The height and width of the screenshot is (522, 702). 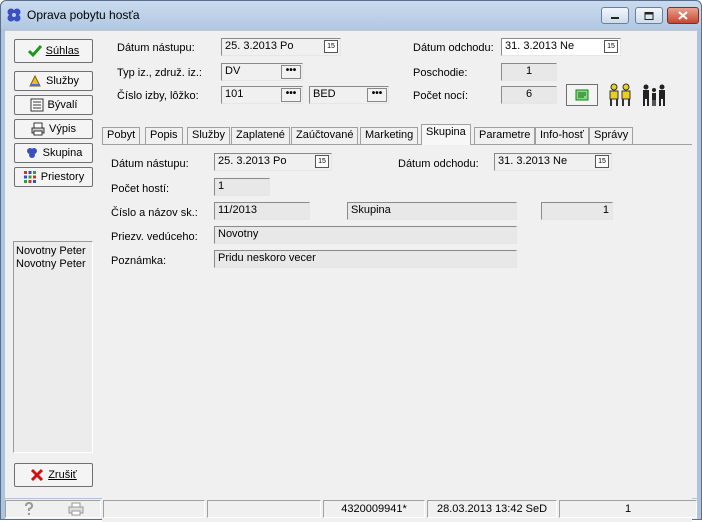 I want to click on print-button: Výpis, so click(x=53, y=129).